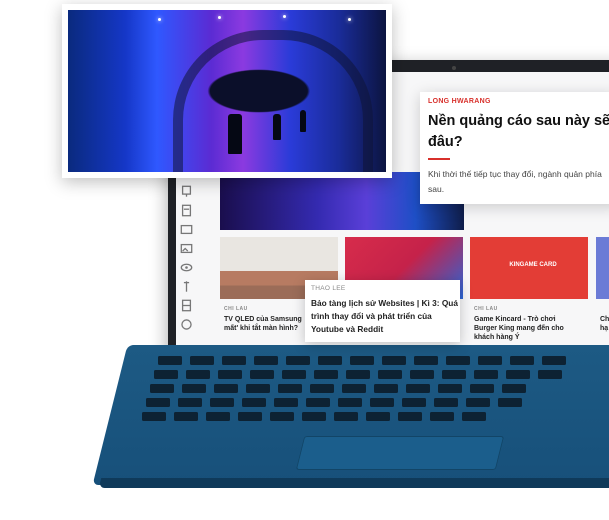 This screenshot has height=520, width=609. Describe the element at coordinates (186, 210) in the screenshot. I see `note-icon` at that location.